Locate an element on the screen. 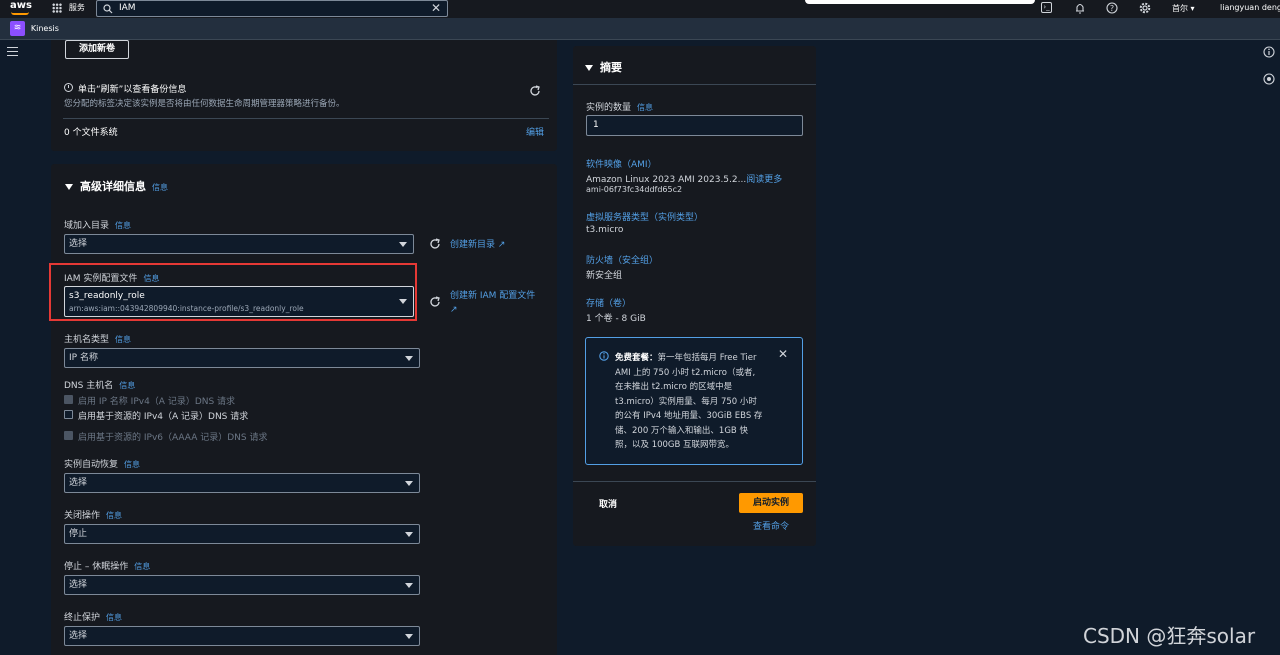 The image size is (1280, 655). dns-ipv4-ip-checkbox is located at coordinates (68, 399).